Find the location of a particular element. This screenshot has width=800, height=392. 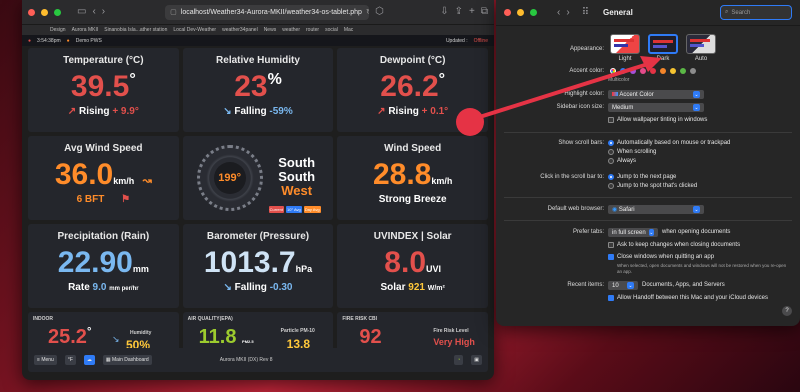

uv-solar-tile: UVINDEX | Solar 8.0UVI Solar 921 W/m² is located at coordinates (412, 266).